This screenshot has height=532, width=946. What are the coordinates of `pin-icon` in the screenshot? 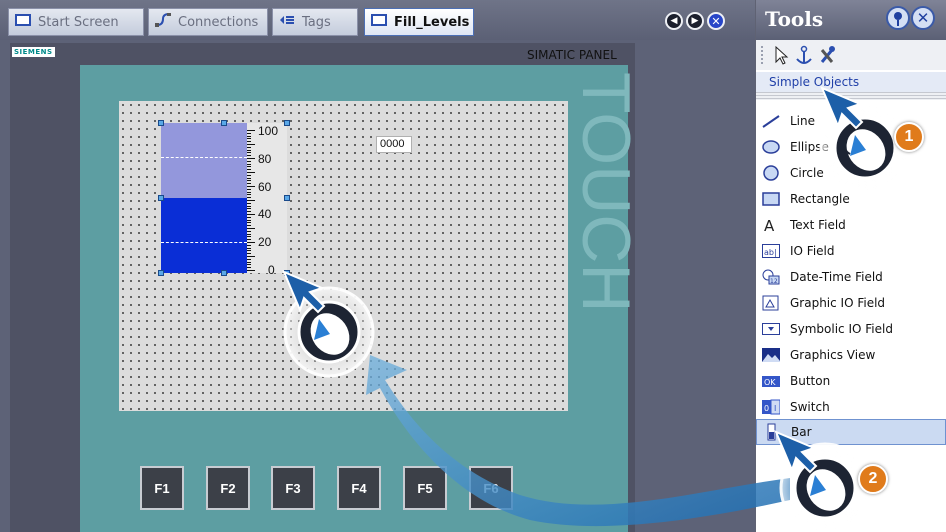 It's located at (898, 18).